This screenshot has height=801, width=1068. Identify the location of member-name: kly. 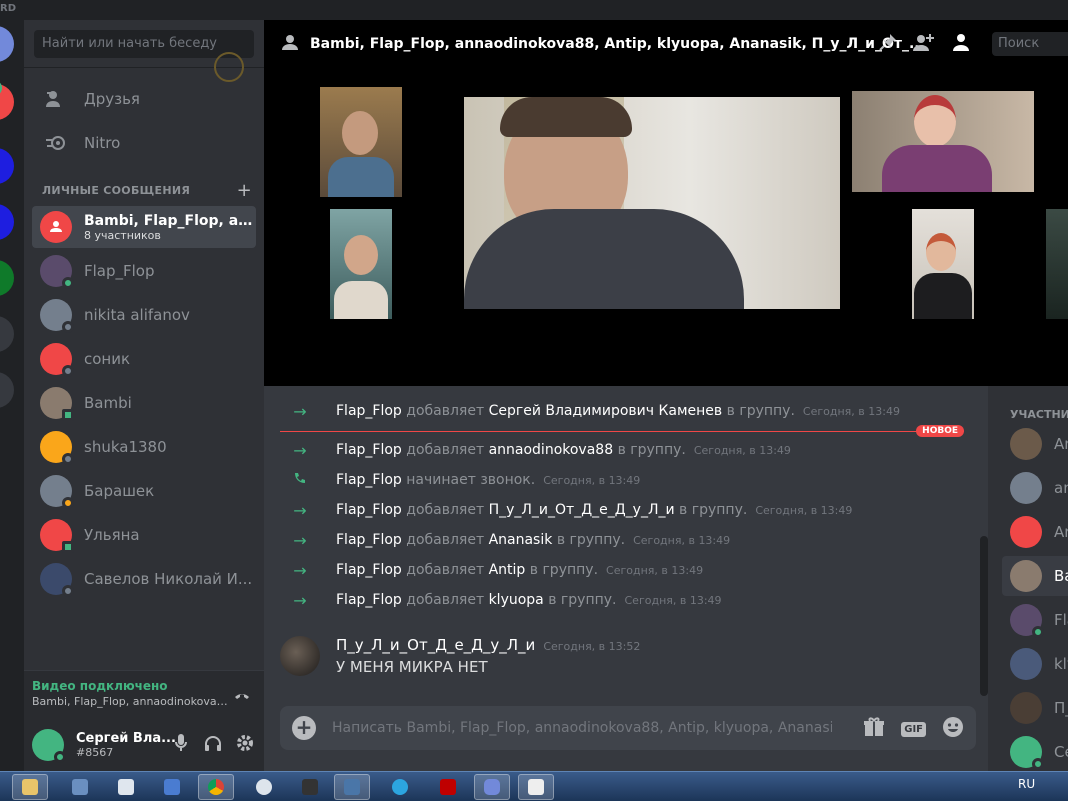
(1061, 664).